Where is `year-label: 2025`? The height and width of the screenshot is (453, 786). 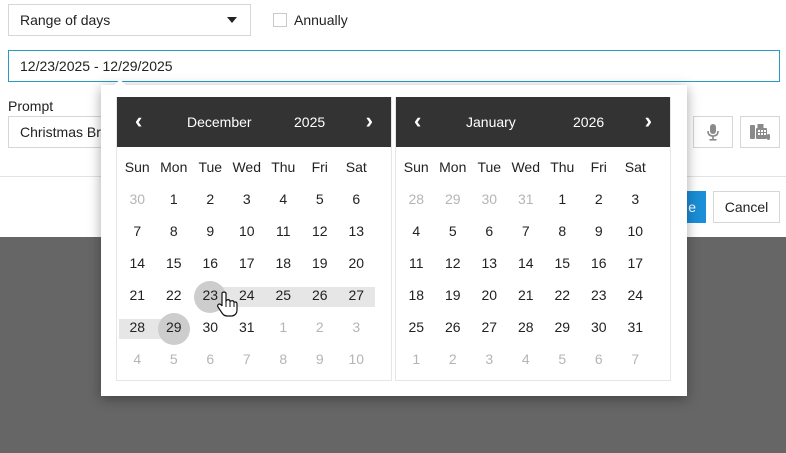 year-label: 2025 is located at coordinates (309, 122).